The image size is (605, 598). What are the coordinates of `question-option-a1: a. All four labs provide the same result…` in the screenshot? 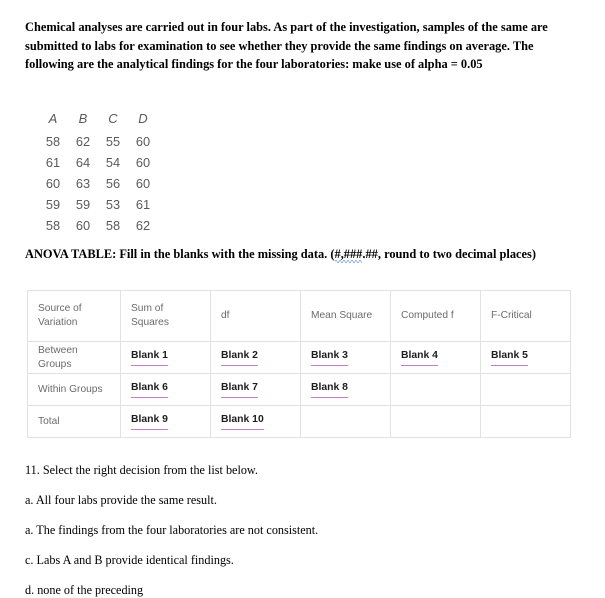 It's located at (302, 500).